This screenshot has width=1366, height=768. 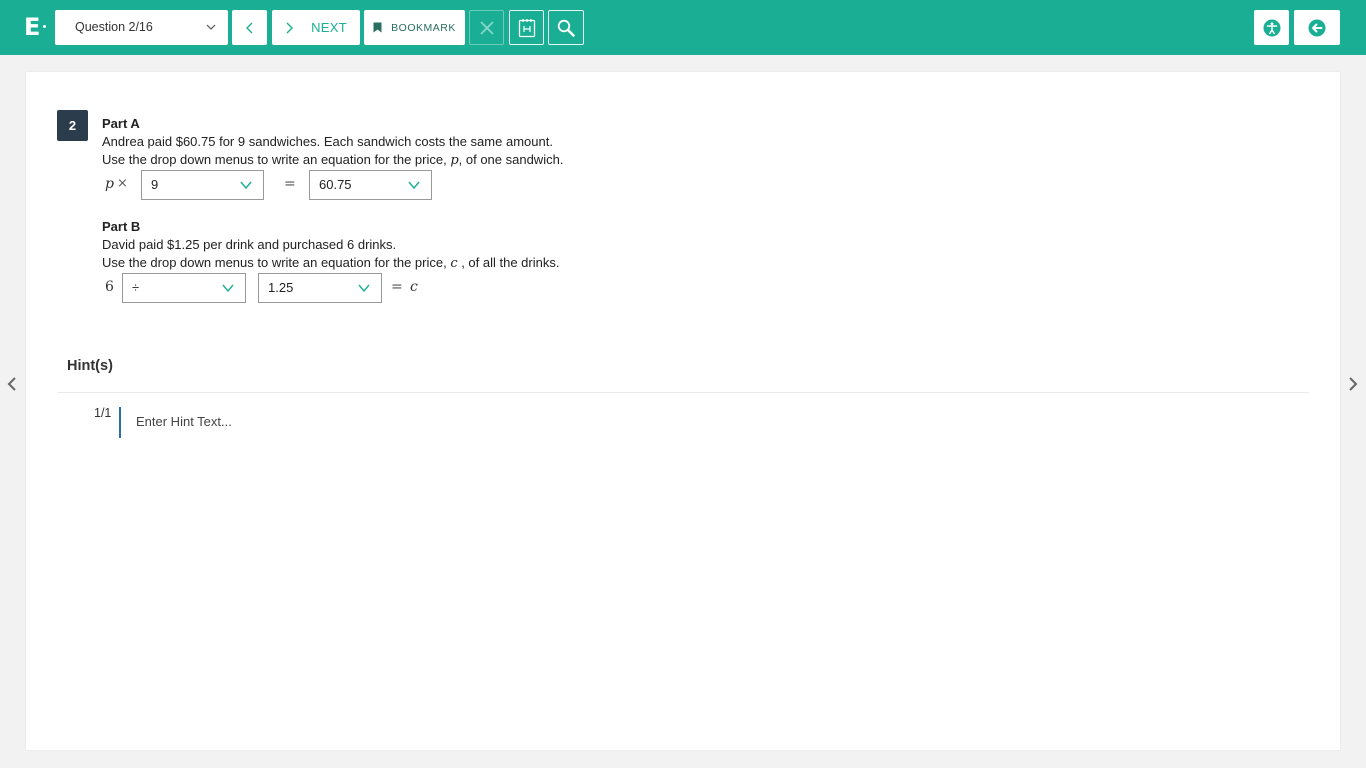 What do you see at coordinates (121, 226) in the screenshot?
I see `part-b-title: Part B` at bounding box center [121, 226].